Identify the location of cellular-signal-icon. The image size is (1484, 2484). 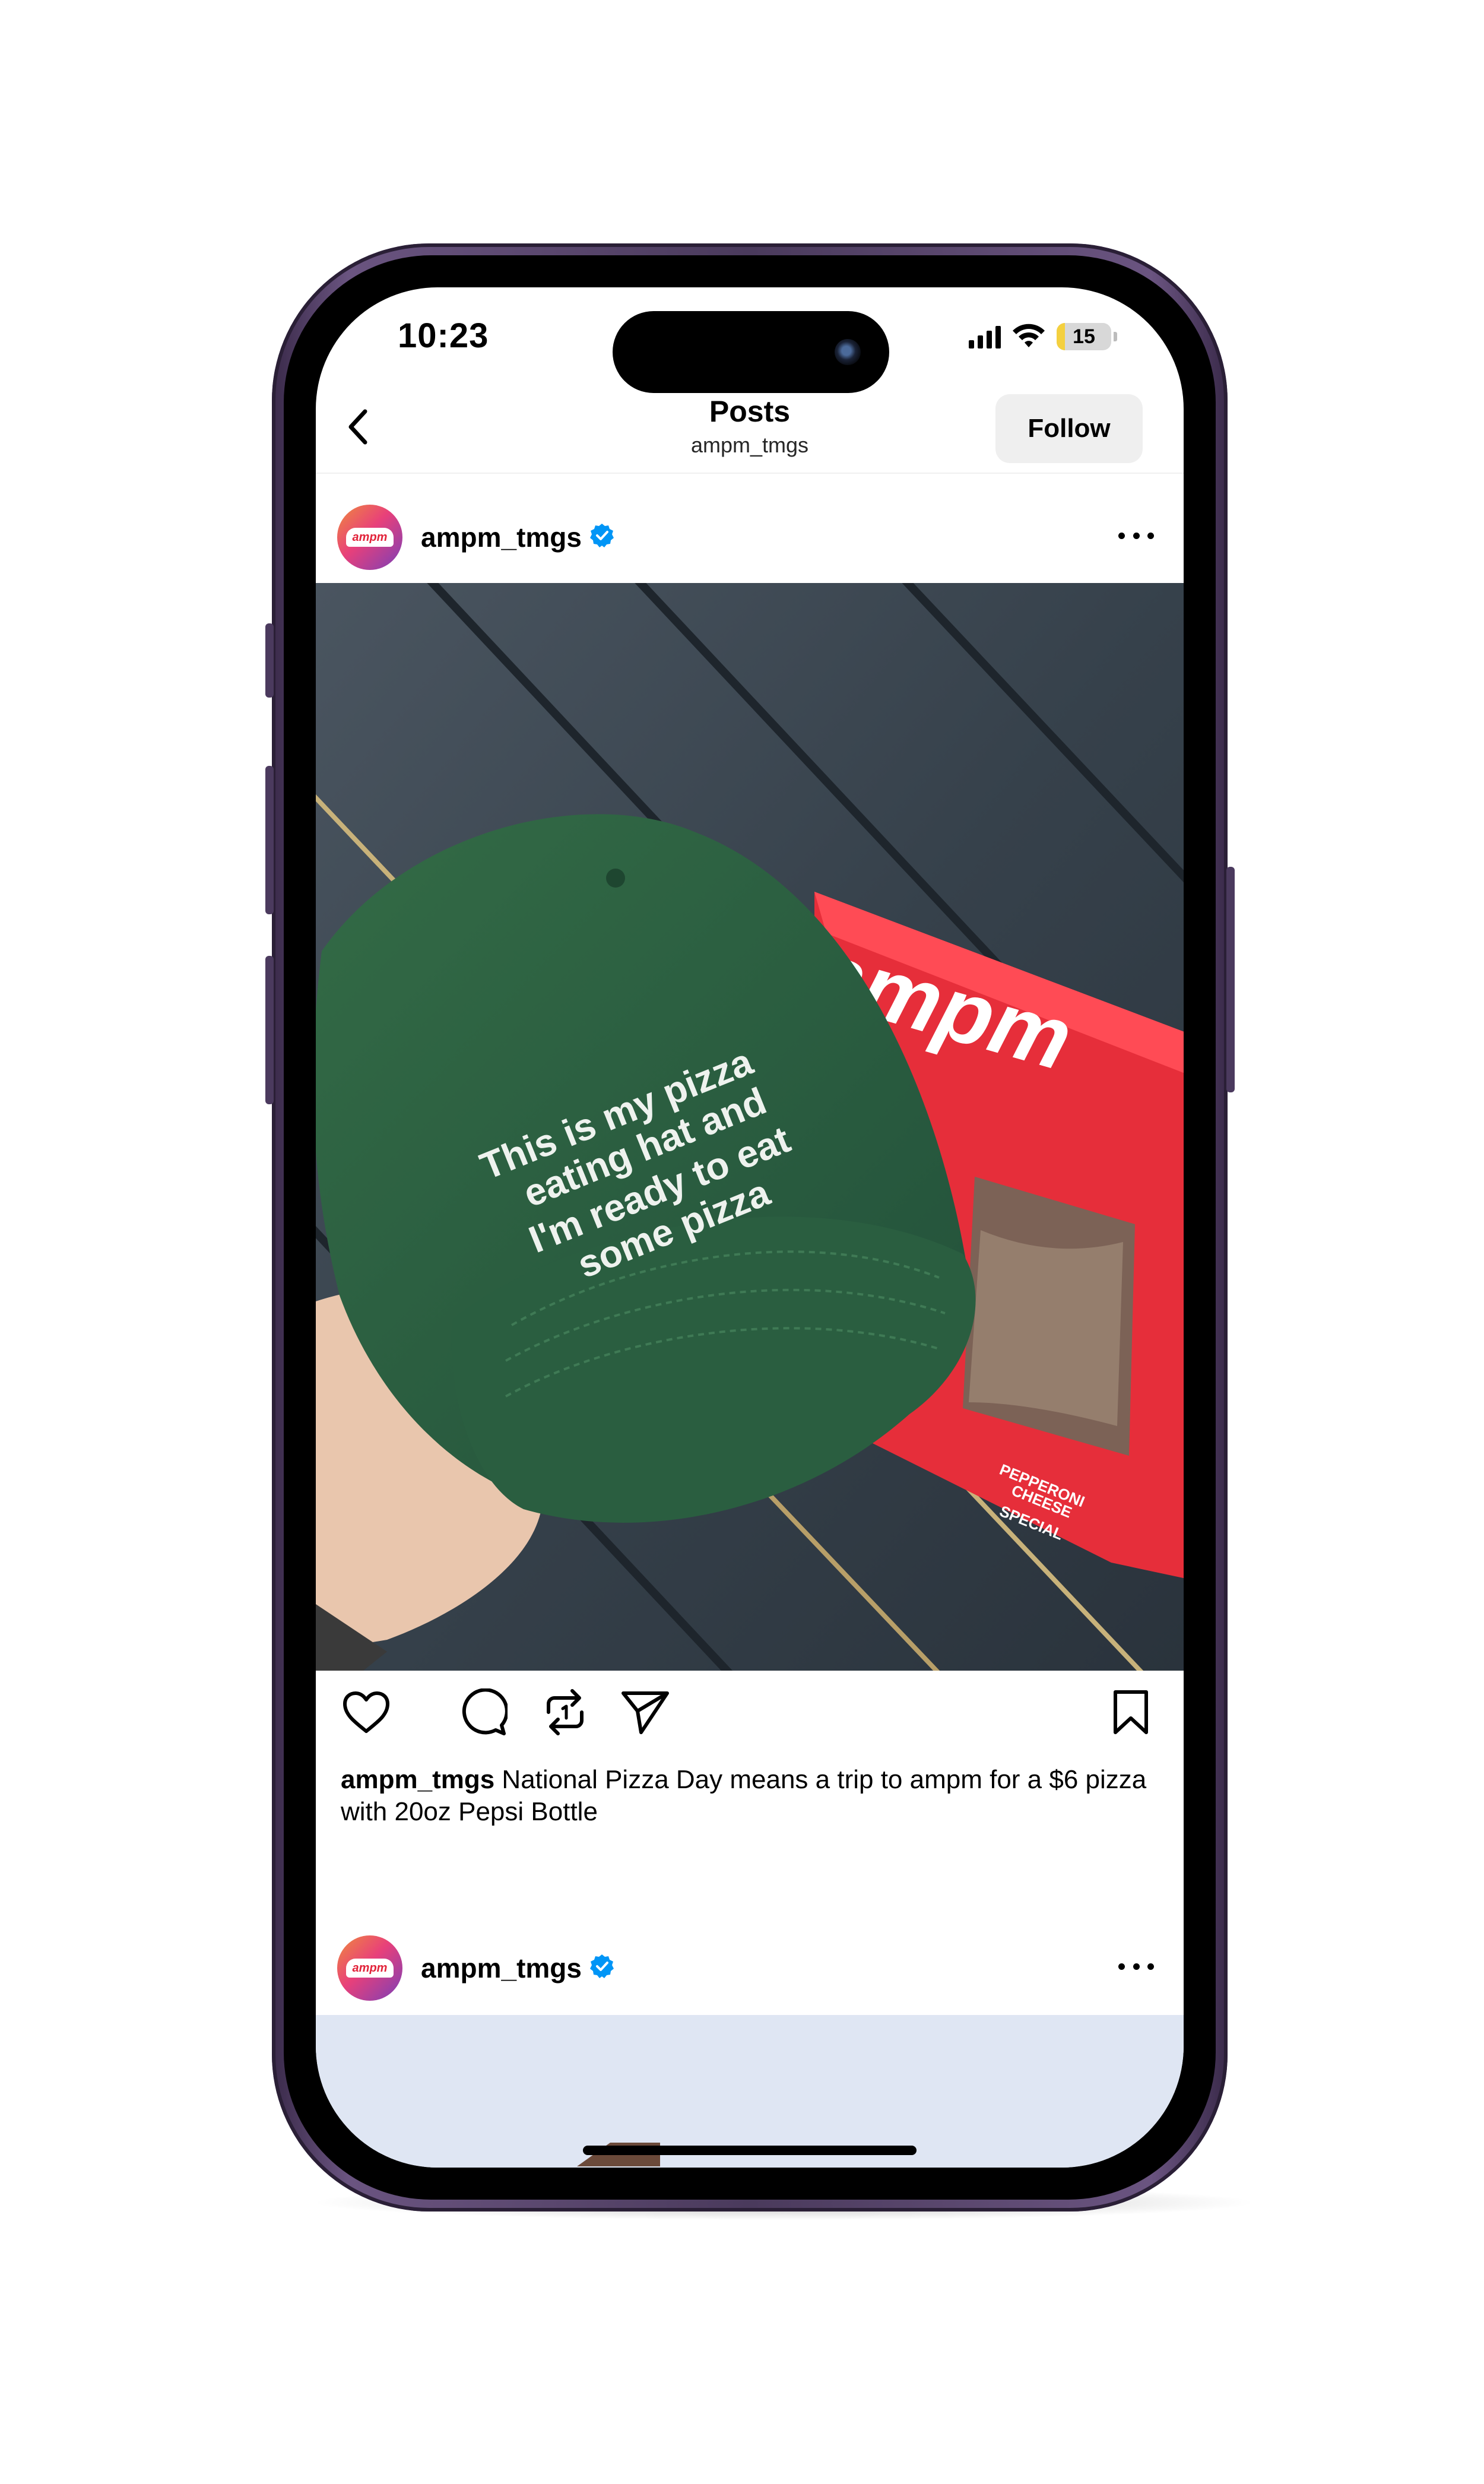
(985, 336).